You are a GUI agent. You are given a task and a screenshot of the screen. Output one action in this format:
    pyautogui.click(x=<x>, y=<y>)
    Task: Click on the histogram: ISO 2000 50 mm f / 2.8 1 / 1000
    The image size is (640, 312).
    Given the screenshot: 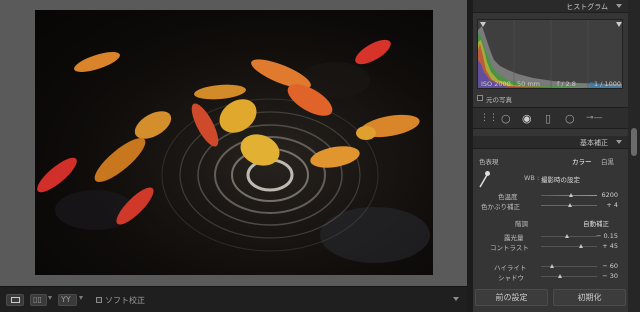 What is the action you would take?
    pyautogui.click(x=550, y=54)
    